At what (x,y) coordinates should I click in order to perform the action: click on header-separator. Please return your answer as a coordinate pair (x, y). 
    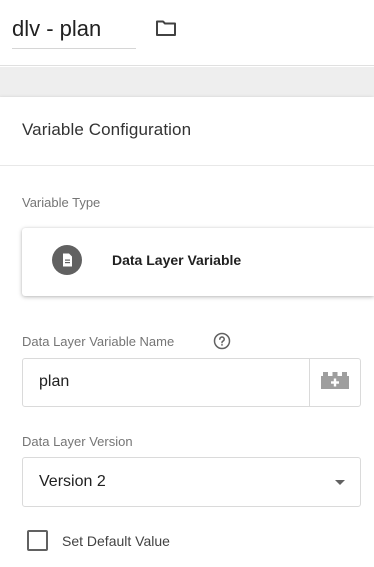
    Looking at the image, I should click on (187, 82).